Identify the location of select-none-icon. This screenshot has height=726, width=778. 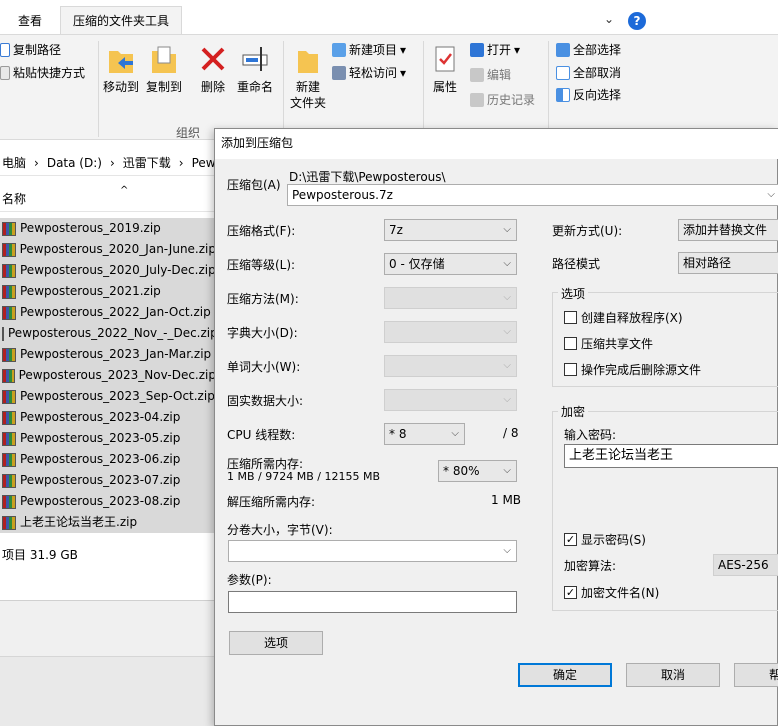
(563, 72).